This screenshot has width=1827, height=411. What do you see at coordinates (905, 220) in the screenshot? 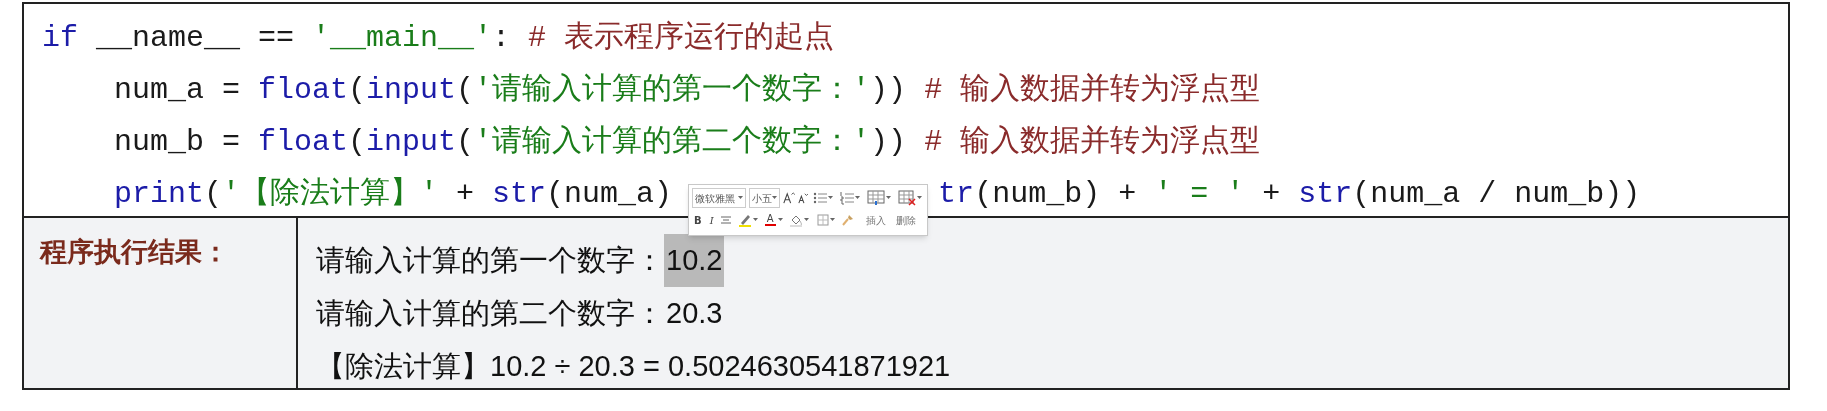
I see `delete-button: 删除` at bounding box center [905, 220].